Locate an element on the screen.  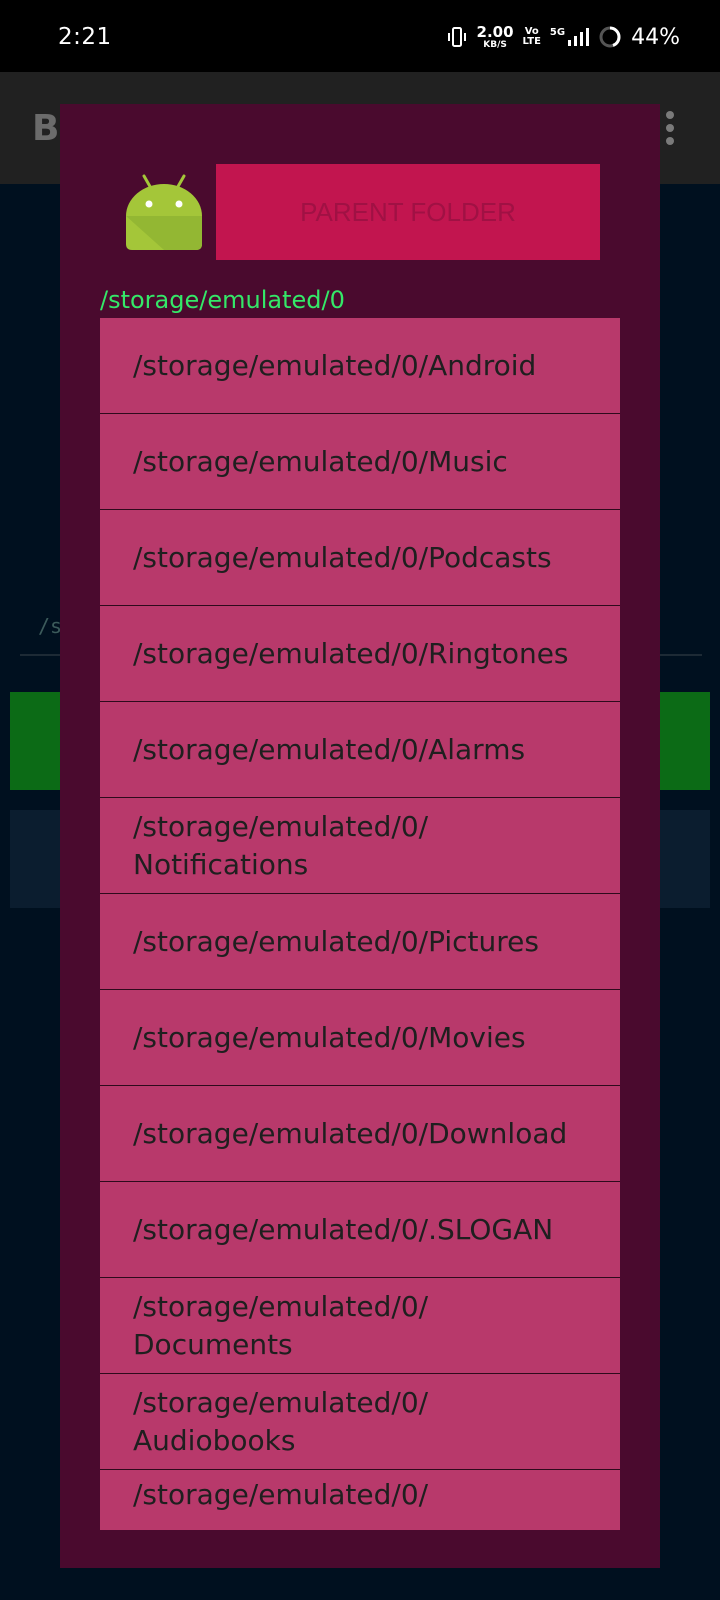
folder-list-item: /storage/emulated/0/Pictures is located at coordinates (360, 942).